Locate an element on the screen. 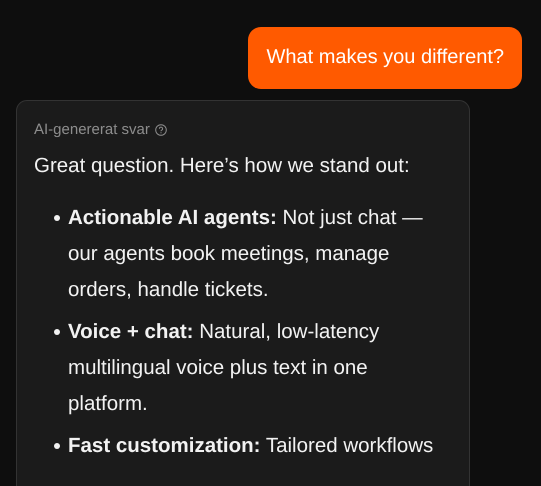 Image resolution: width=541 pixels, height=486 pixels. user-message: What makes you different? is located at coordinates (385, 58).